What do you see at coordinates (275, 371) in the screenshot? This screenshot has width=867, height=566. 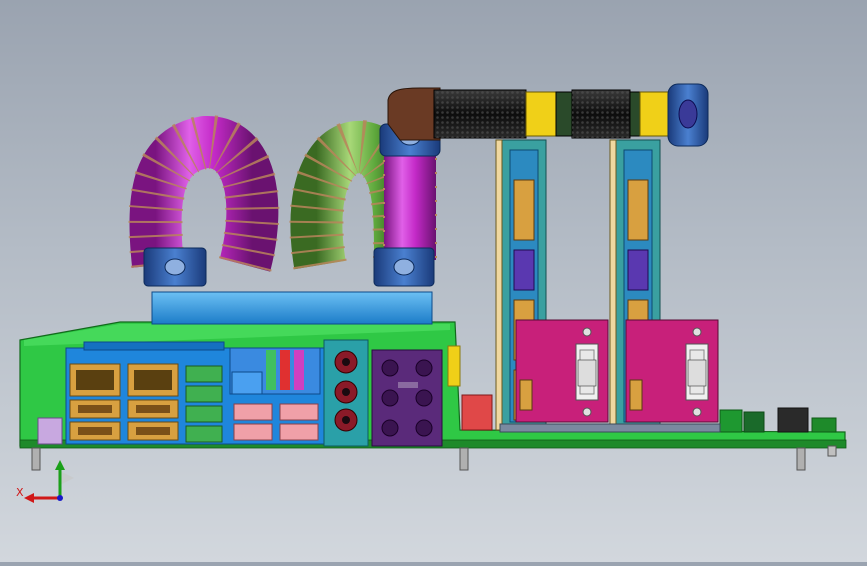 I see `display-connectors` at bounding box center [275, 371].